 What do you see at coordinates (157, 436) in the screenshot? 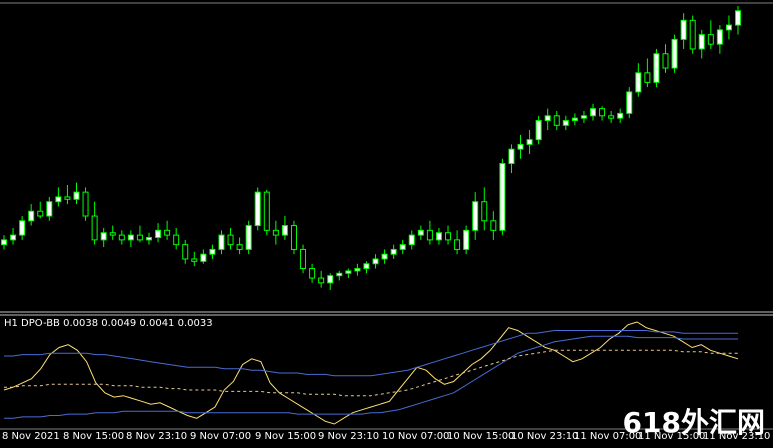
I see `time-tick-label: 8 Nov 23:10` at bounding box center [157, 436].